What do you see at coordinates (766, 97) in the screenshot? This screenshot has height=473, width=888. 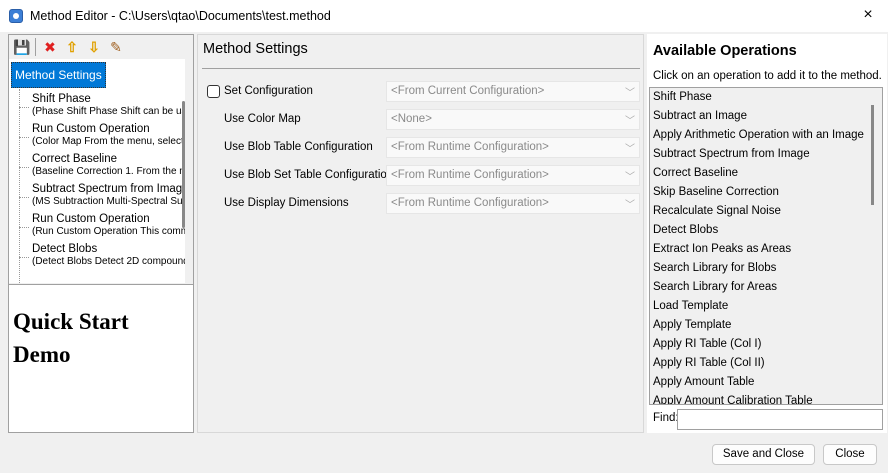 I see `operation-item: Shift Phase` at bounding box center [766, 97].